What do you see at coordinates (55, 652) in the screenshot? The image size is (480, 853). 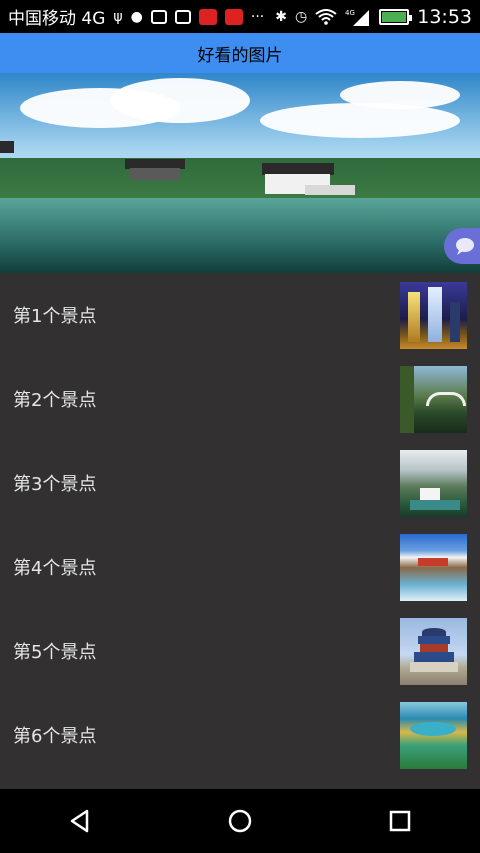 I see `list-item-label: 第5个景点` at bounding box center [55, 652].